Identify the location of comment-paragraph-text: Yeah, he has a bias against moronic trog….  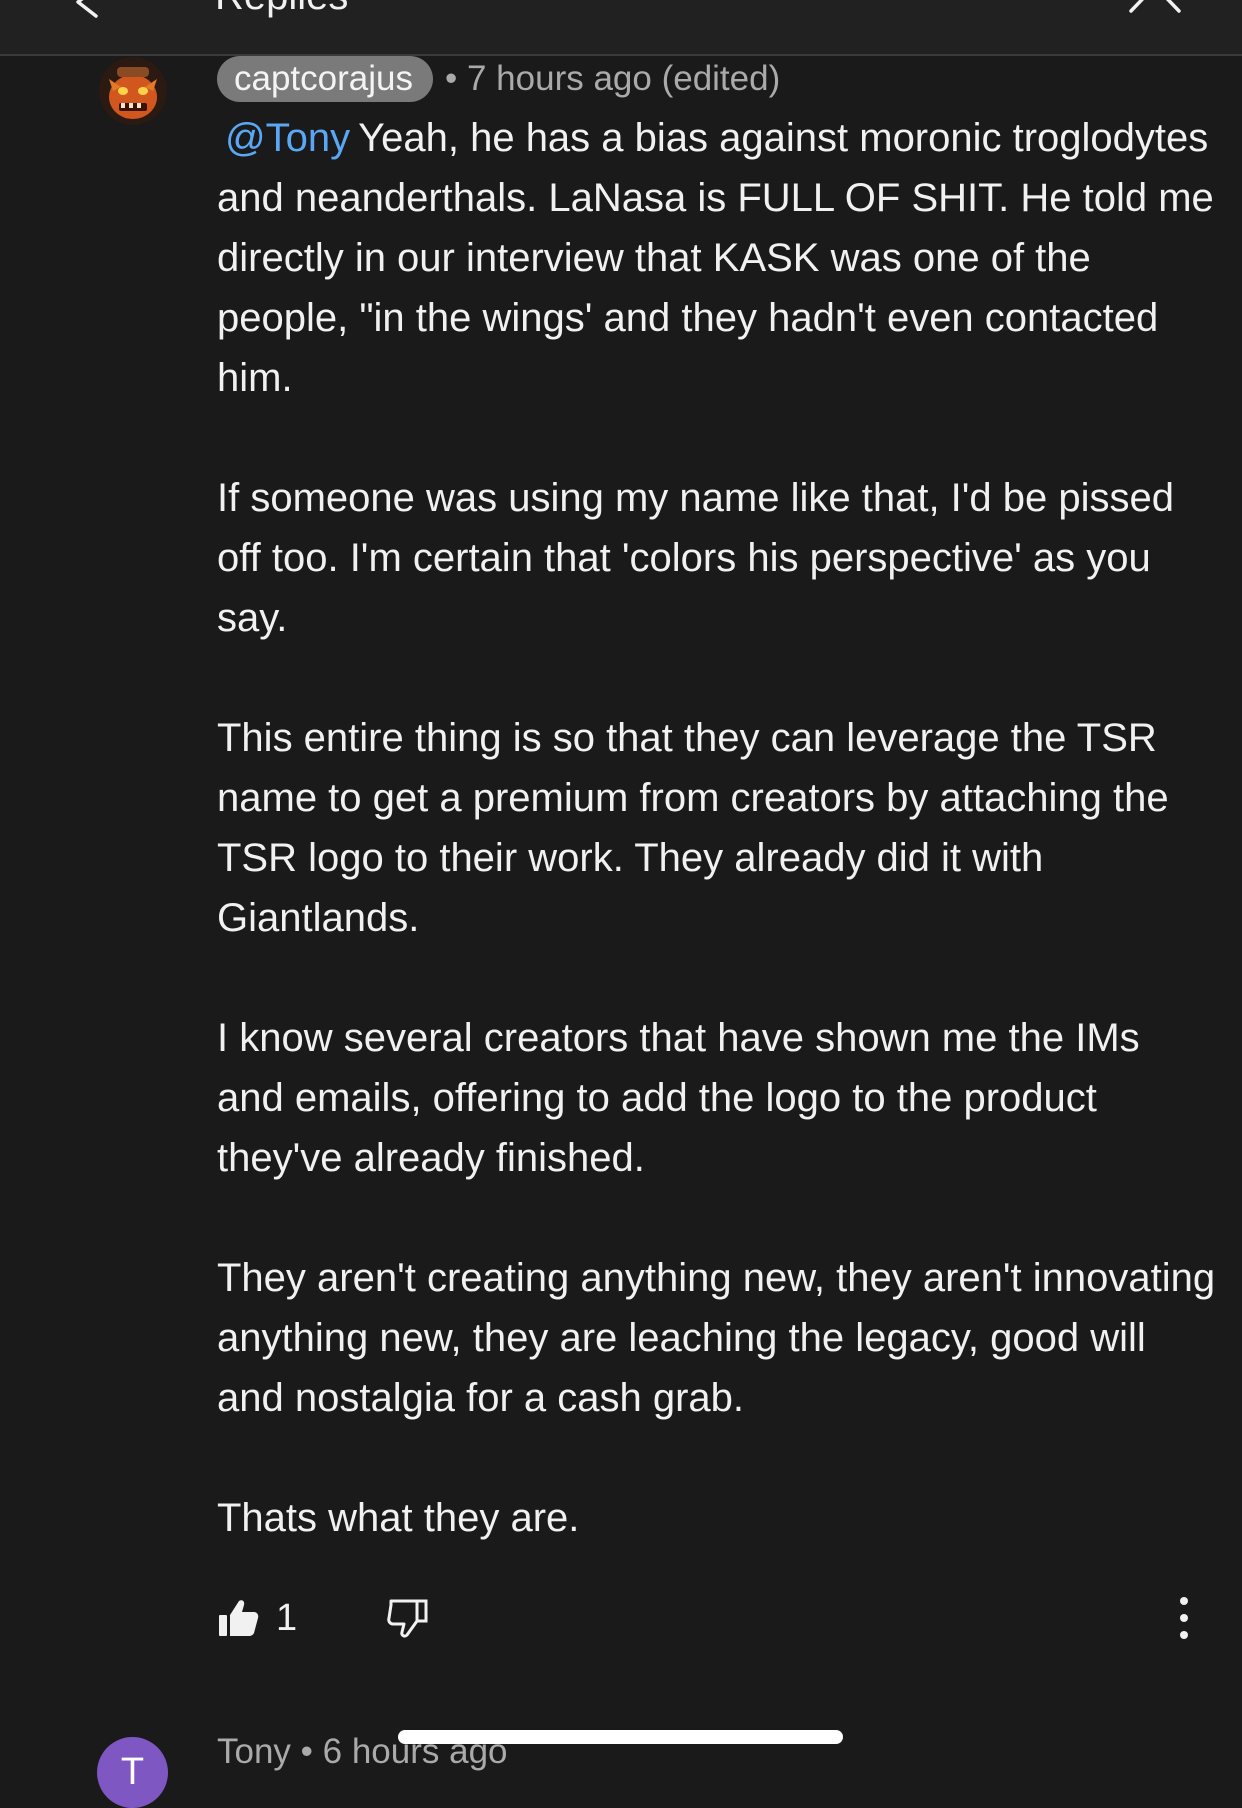
(715, 258).